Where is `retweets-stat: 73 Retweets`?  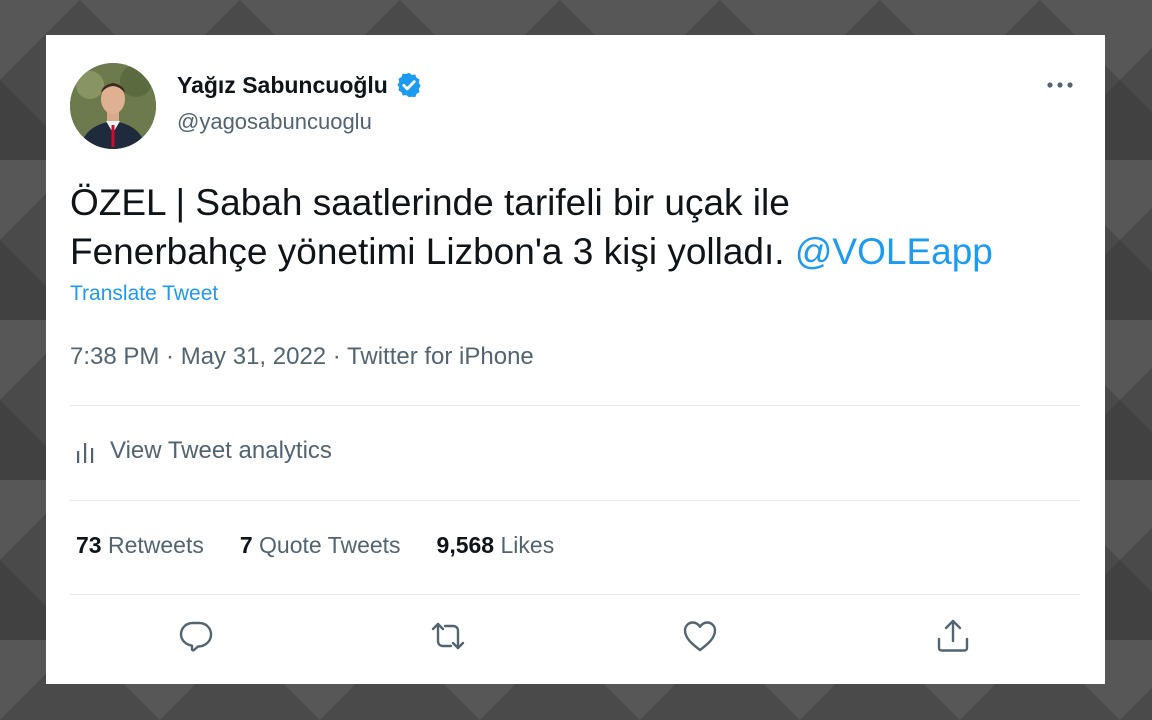 retweets-stat: 73 Retweets is located at coordinates (140, 545).